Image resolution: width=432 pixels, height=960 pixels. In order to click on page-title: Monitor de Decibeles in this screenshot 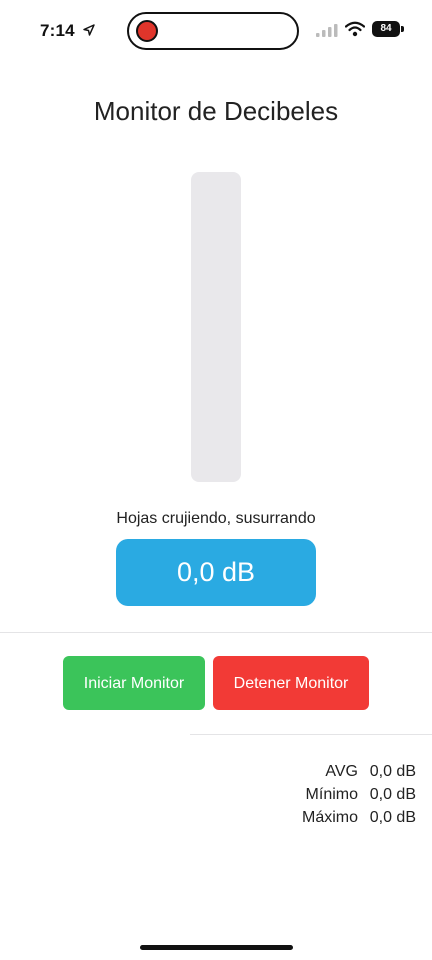, I will do `click(216, 111)`.